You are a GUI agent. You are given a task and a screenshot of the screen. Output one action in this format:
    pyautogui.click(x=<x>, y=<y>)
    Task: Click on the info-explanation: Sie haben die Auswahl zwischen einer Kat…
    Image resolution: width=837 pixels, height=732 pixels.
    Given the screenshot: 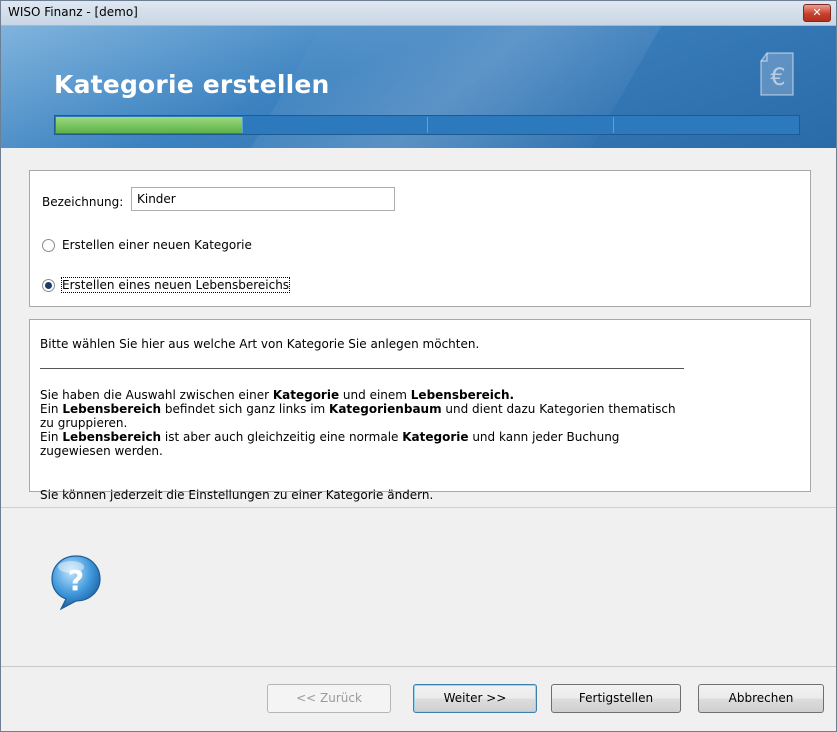 What is the action you would take?
    pyautogui.click(x=365, y=423)
    